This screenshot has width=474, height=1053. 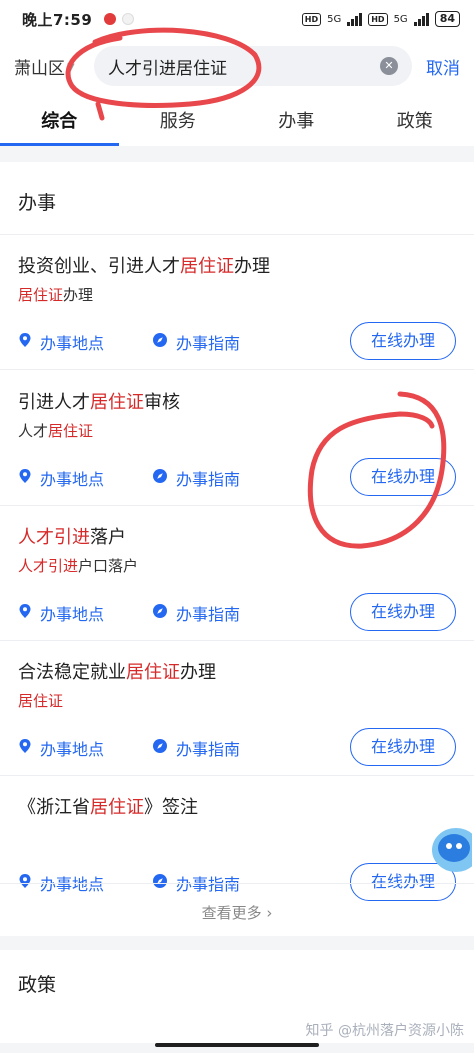 I want to click on item-subtitle: 人才引进户口落户, so click(x=78, y=565).